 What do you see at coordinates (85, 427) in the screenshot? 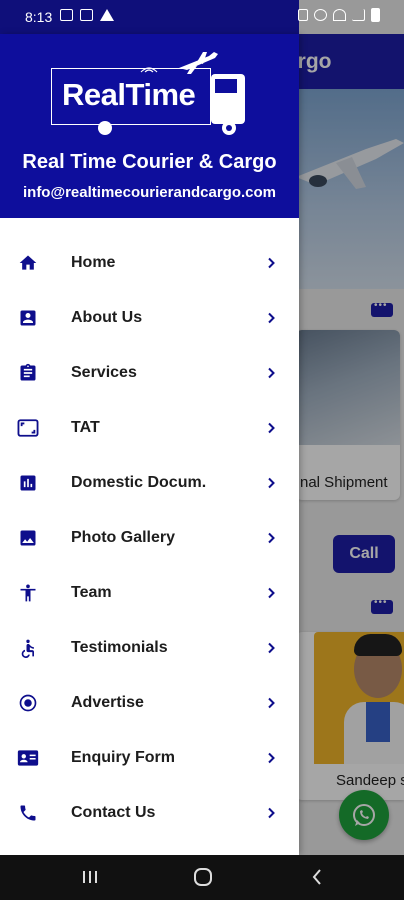
I see `menu-item-label: TAT` at bounding box center [85, 427].